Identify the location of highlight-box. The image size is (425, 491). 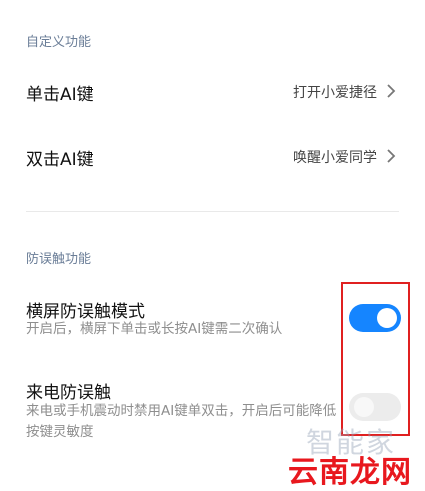
(375, 359).